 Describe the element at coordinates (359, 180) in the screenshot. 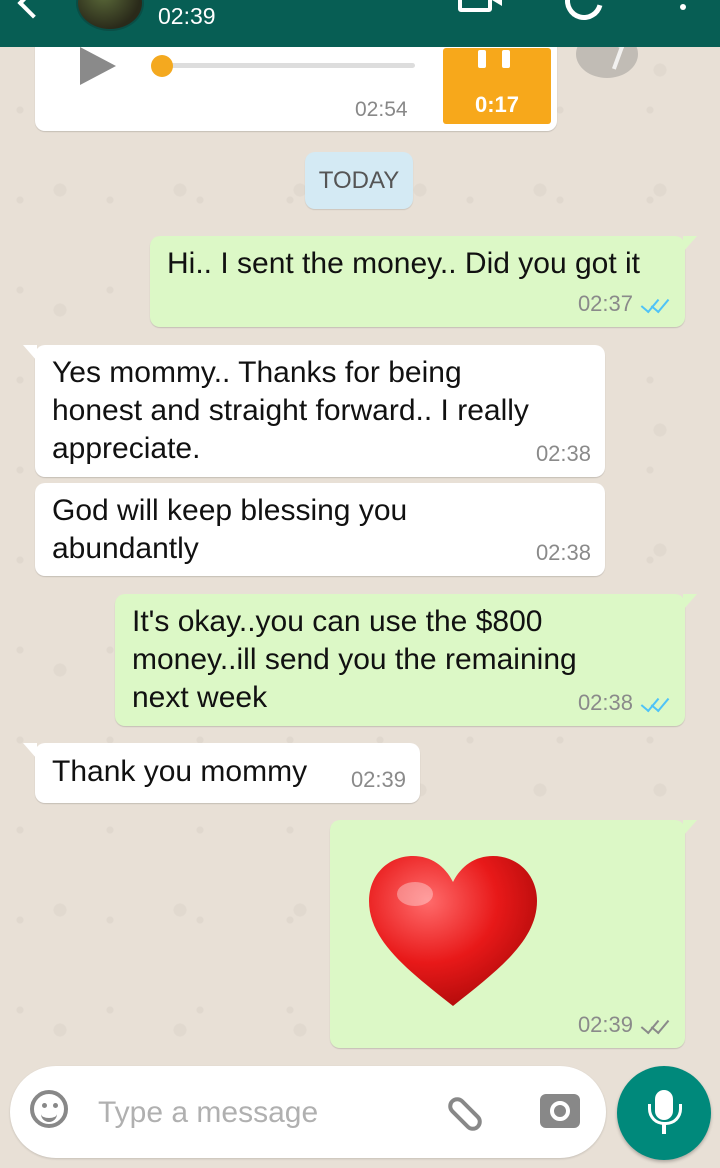

I see `date-separator: TODAY` at that location.